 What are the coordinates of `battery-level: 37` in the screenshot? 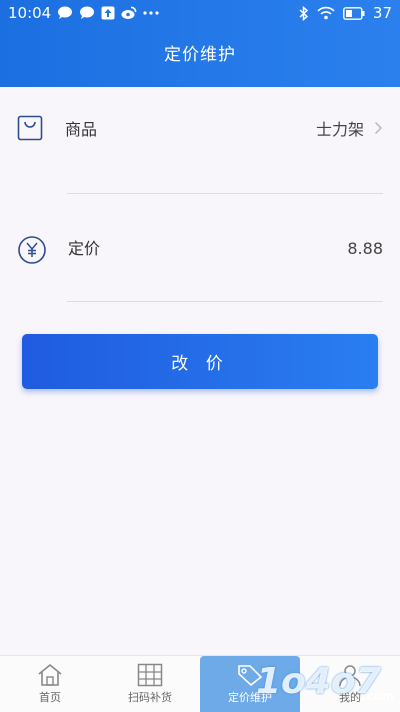 It's located at (382, 13).